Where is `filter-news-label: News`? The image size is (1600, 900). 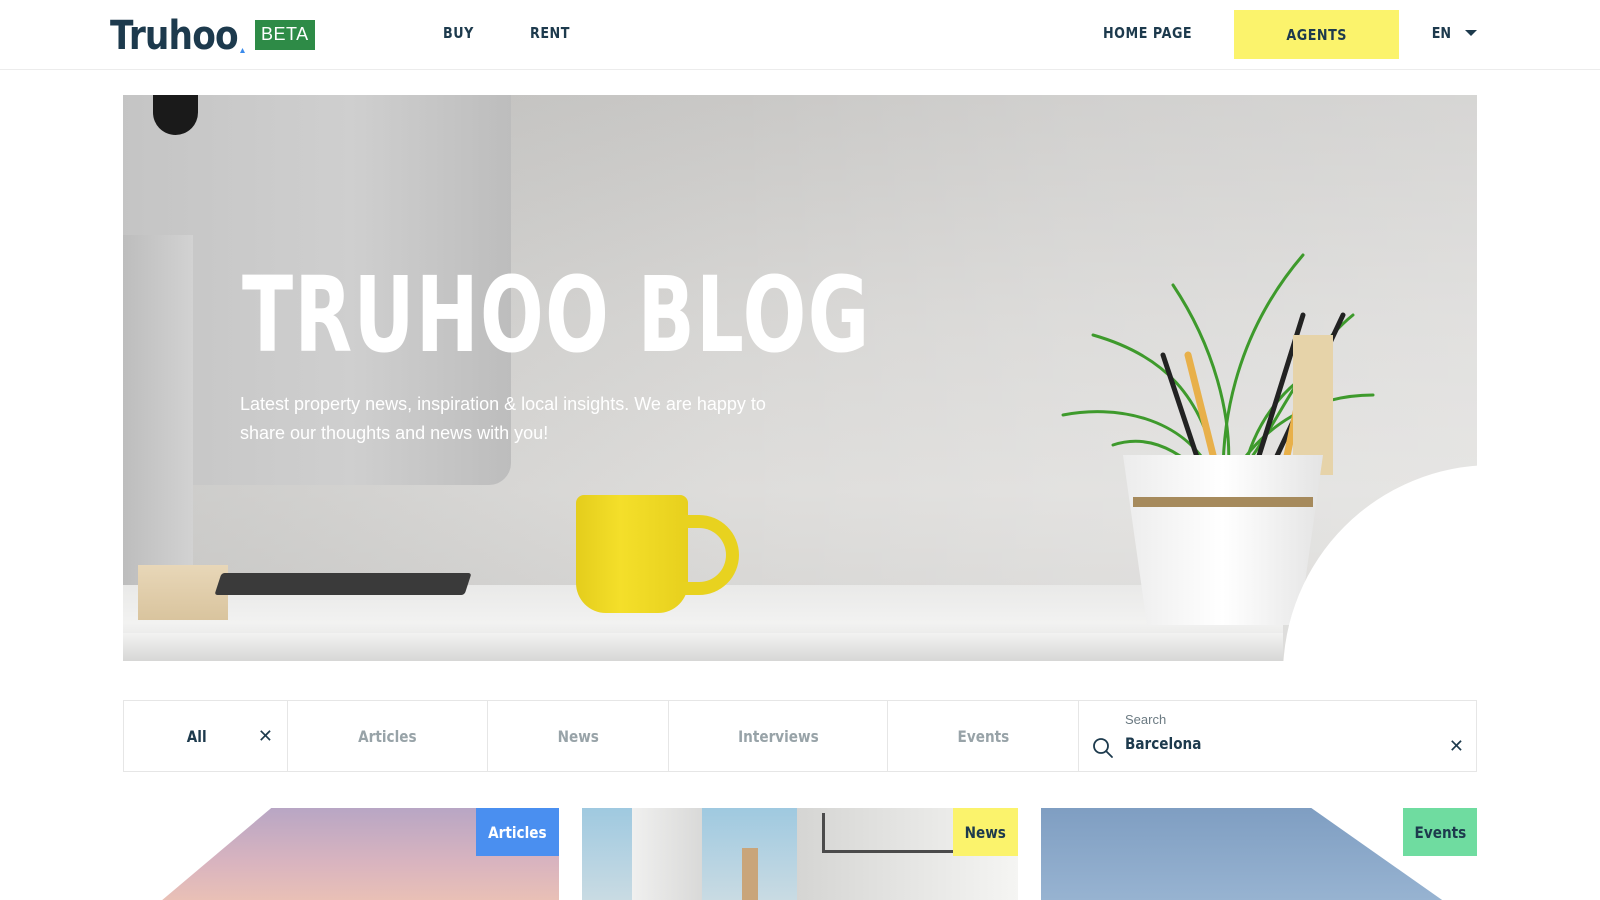
filter-news-label: News is located at coordinates (578, 736).